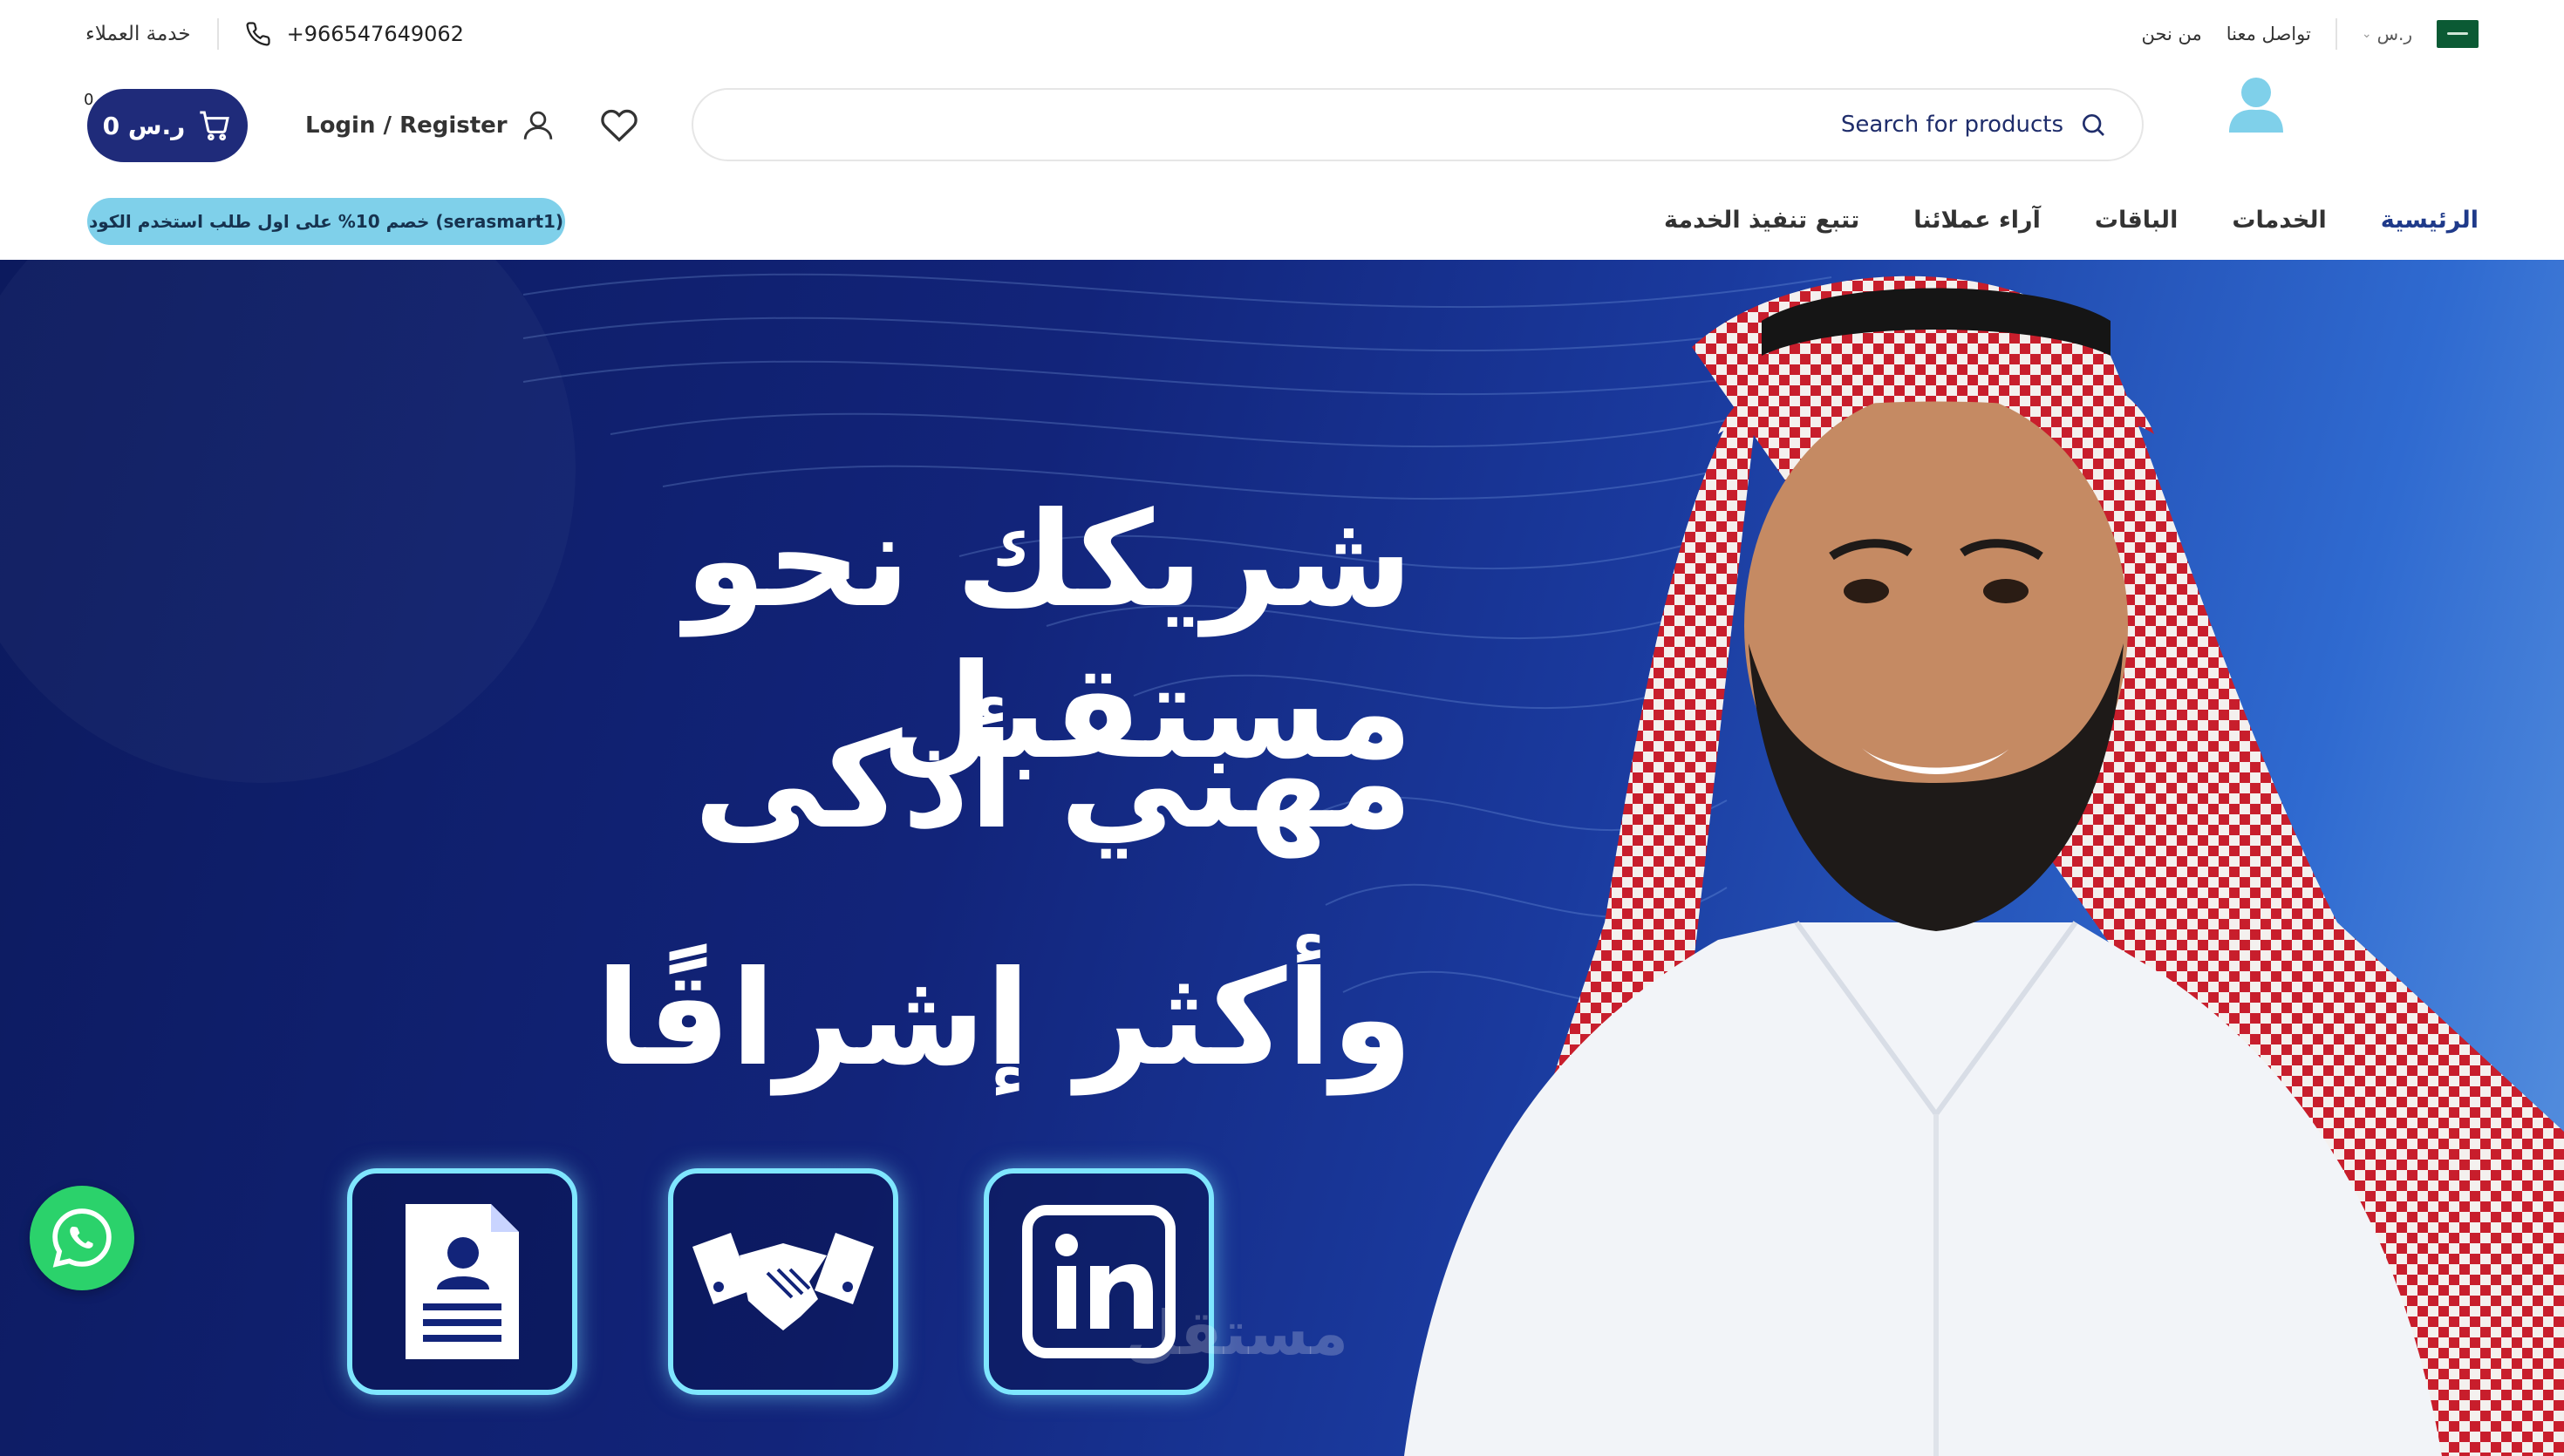 The width and height of the screenshot is (2564, 1456). I want to click on login-register-link: Login / Register, so click(430, 125).